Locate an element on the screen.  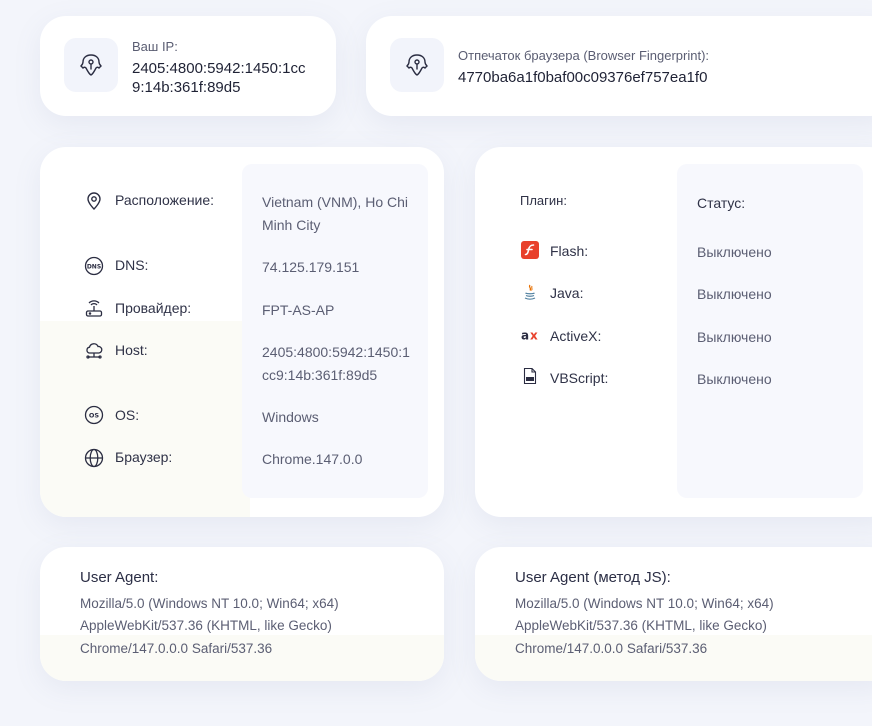
info-value-host: 2405:4800:5942:1450:1cc9:14b:361f:89d5 is located at coordinates (336, 363).